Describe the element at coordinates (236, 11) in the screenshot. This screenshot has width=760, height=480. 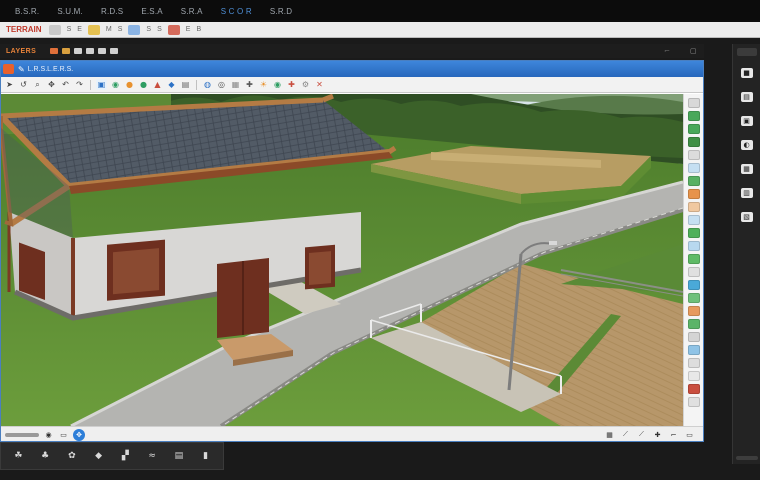
I see `menu-item-6: S C O R` at that location.